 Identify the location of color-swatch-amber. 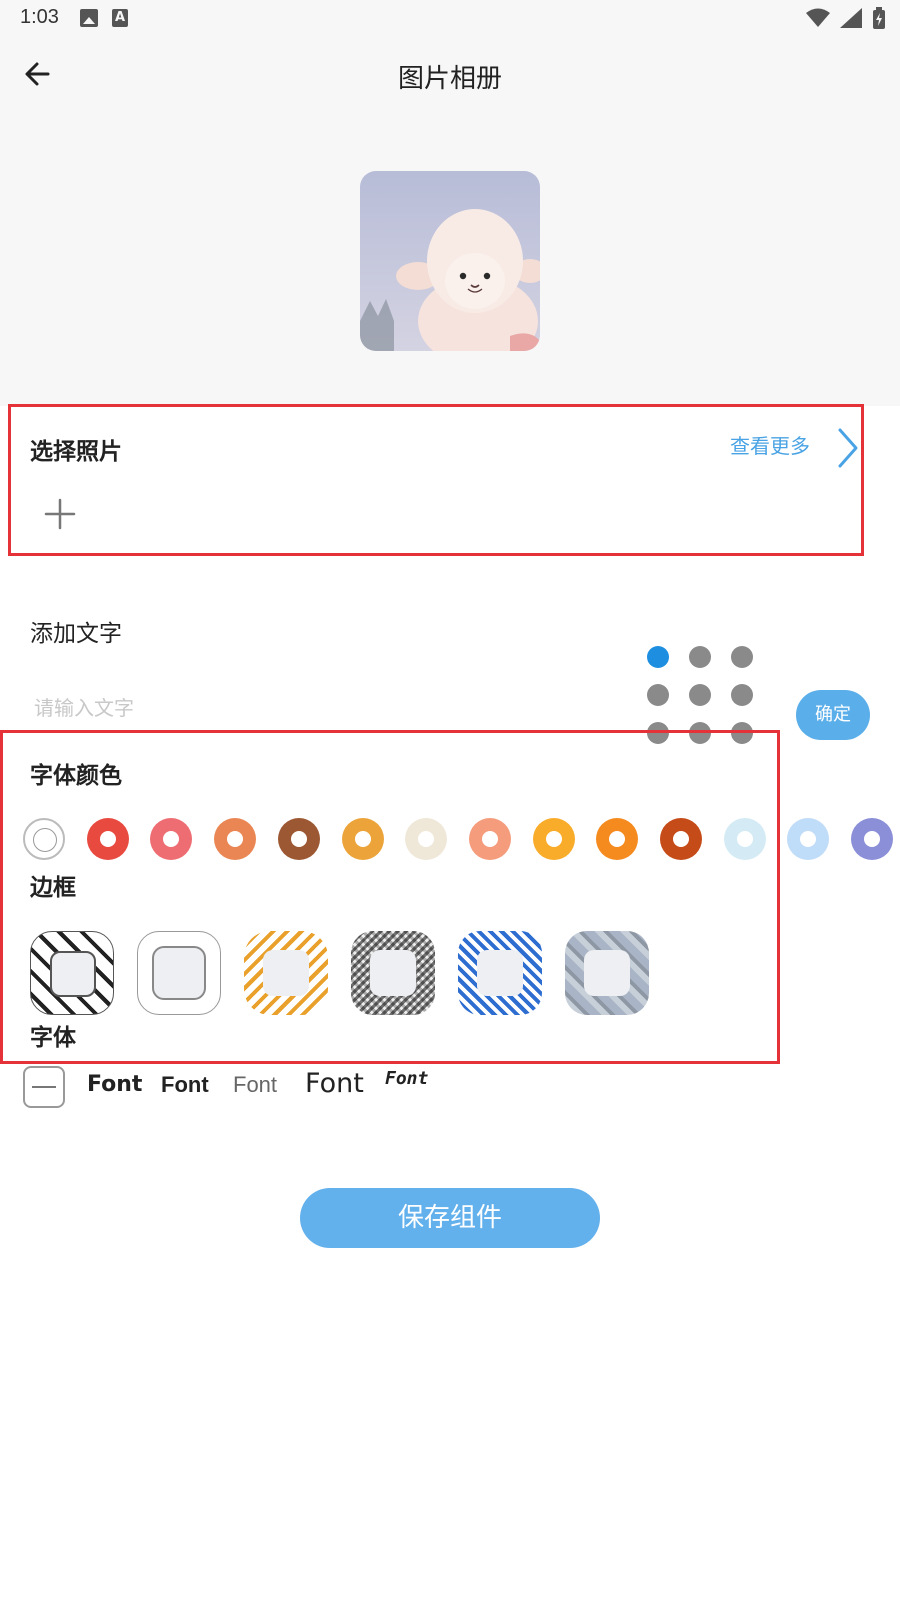
(362, 839).